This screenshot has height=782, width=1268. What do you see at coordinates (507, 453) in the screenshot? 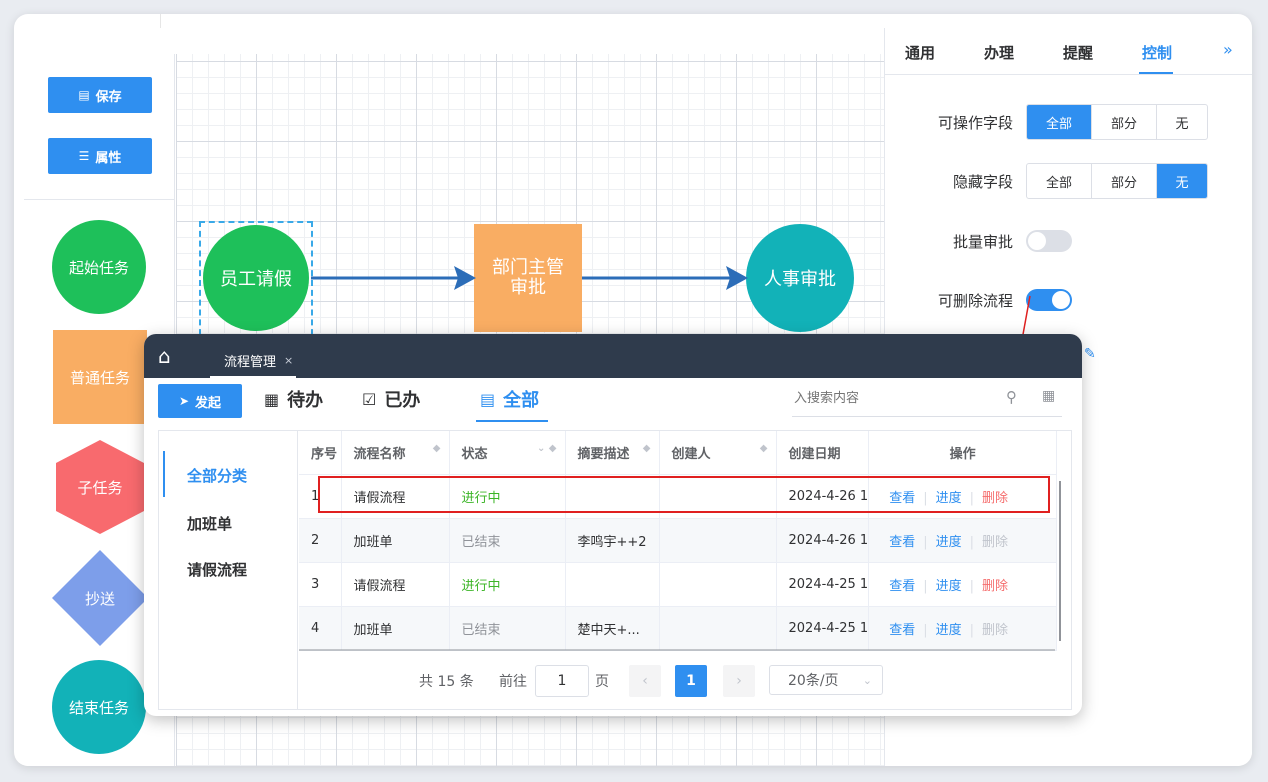
I see `col-status: 状态 ⌄ ◆` at bounding box center [507, 453].